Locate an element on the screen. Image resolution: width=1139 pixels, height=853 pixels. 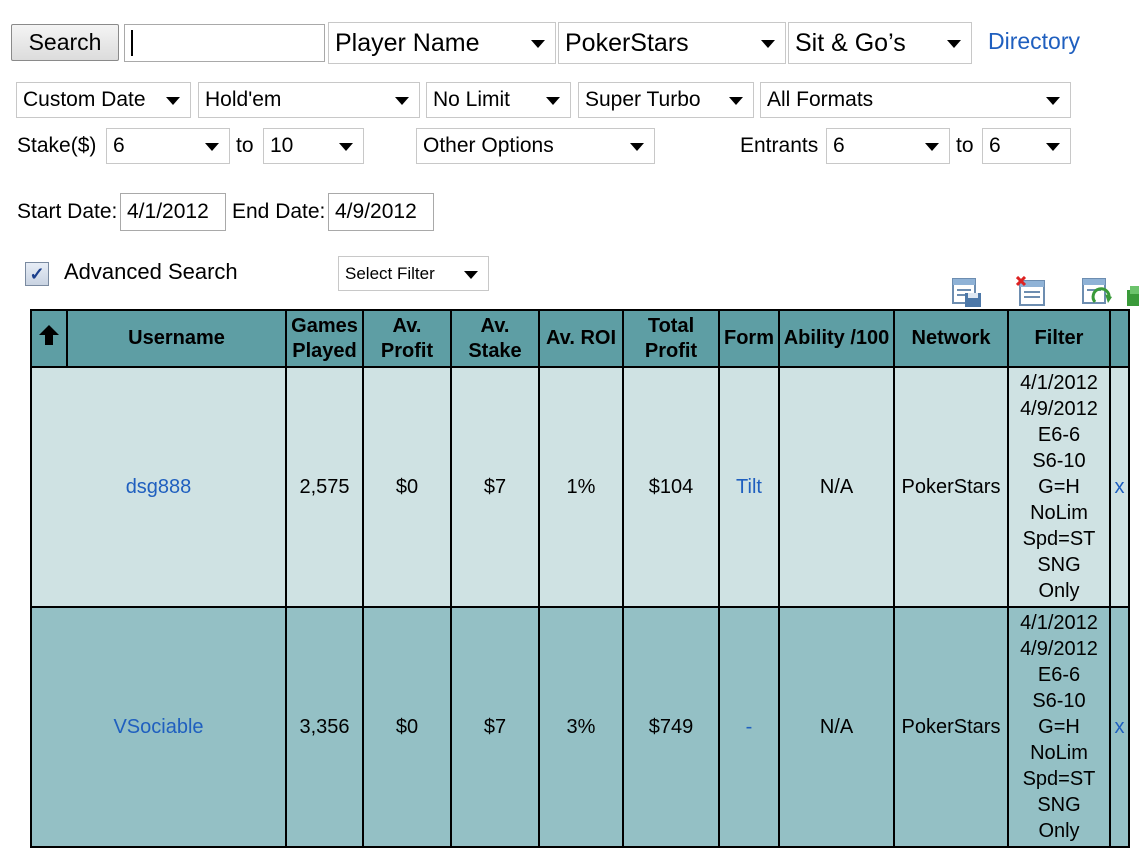
game-dropdown: Hold'em is located at coordinates (309, 100).